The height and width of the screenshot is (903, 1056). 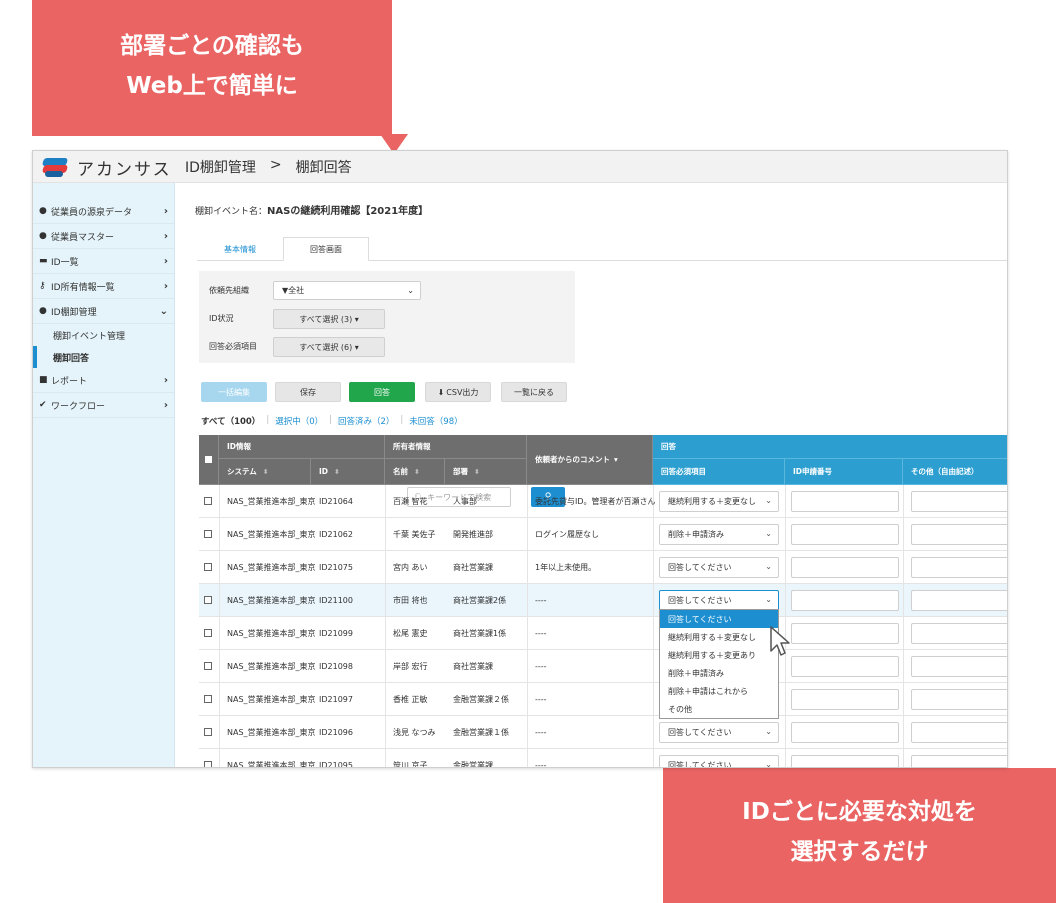 What do you see at coordinates (435, 421) in the screenshot?
I see `count-unanswered: 未回答（98）` at bounding box center [435, 421].